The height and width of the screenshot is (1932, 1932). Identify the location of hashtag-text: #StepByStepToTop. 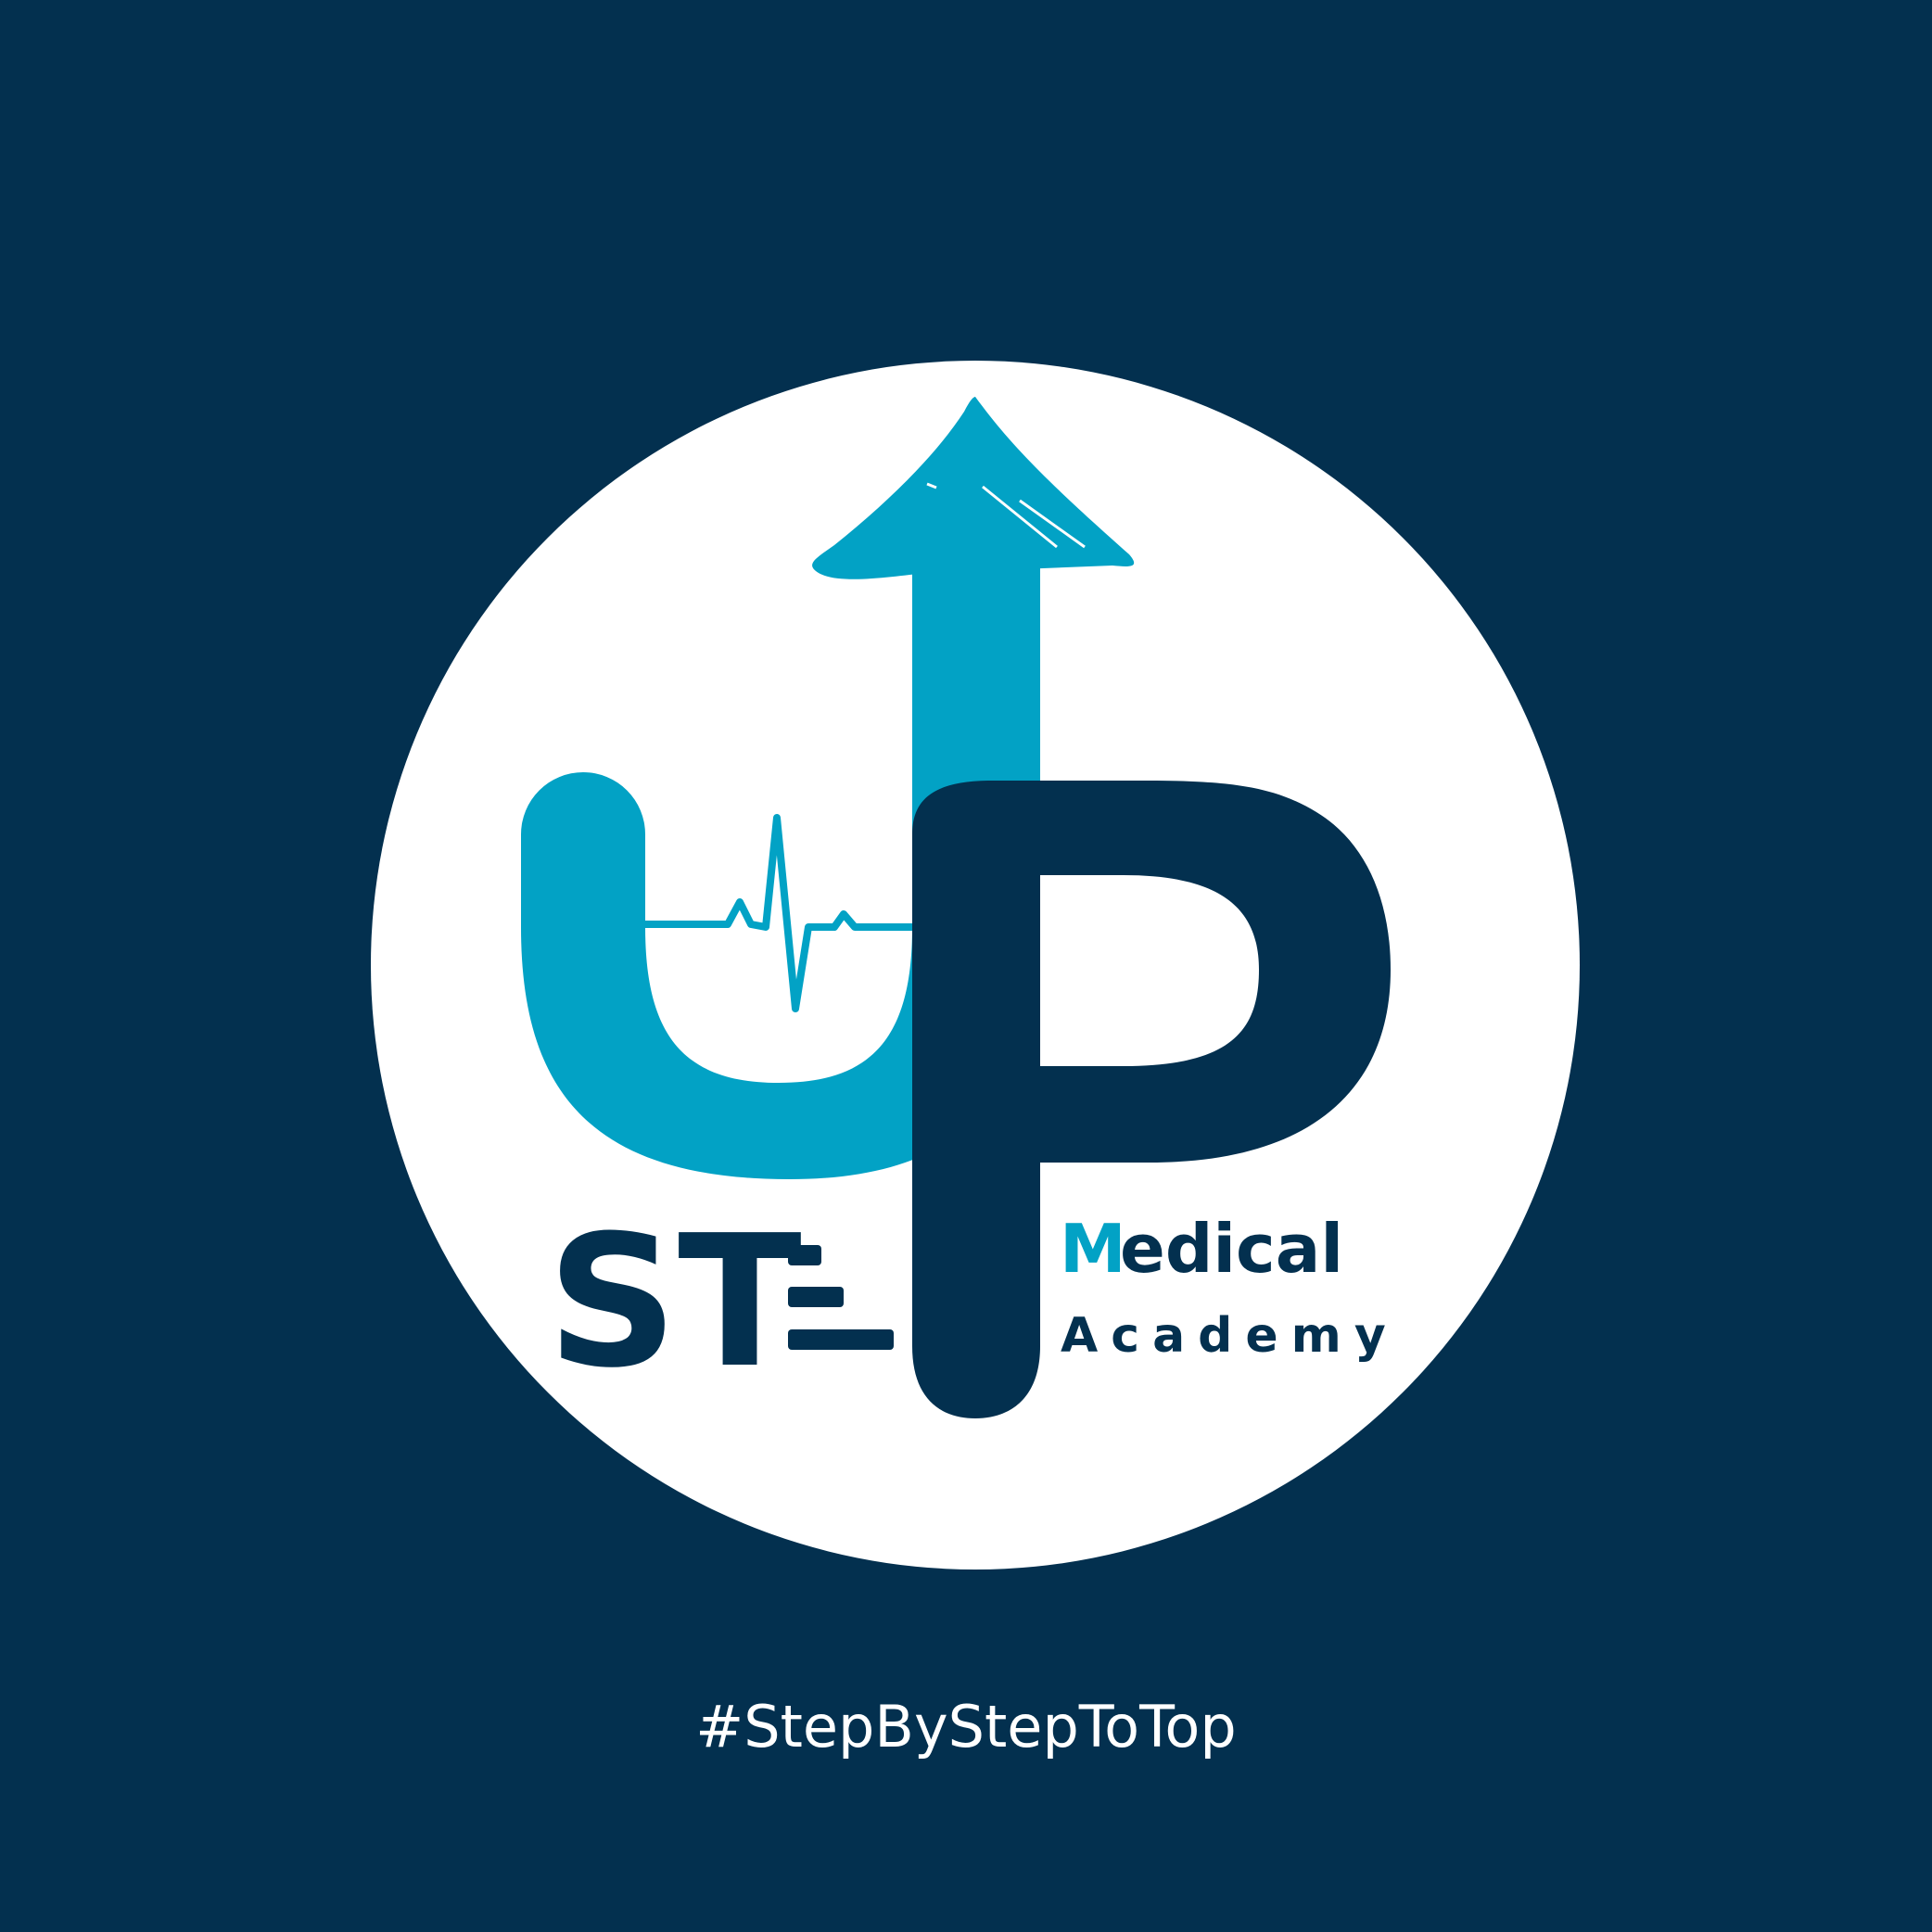
(966, 1726).